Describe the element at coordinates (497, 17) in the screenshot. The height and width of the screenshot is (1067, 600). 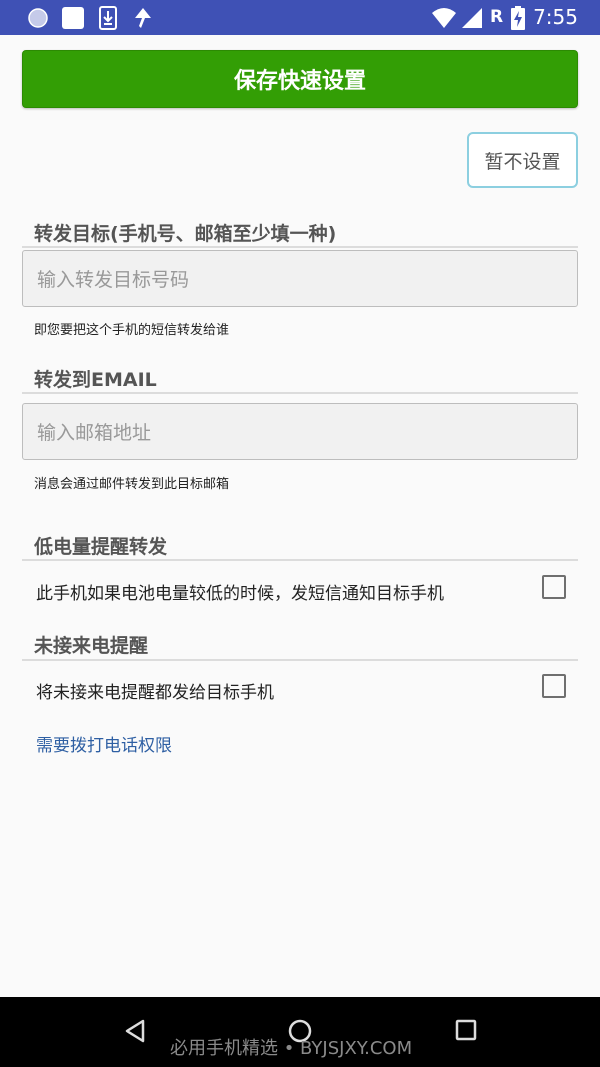
I see `network-type-label: R` at that location.